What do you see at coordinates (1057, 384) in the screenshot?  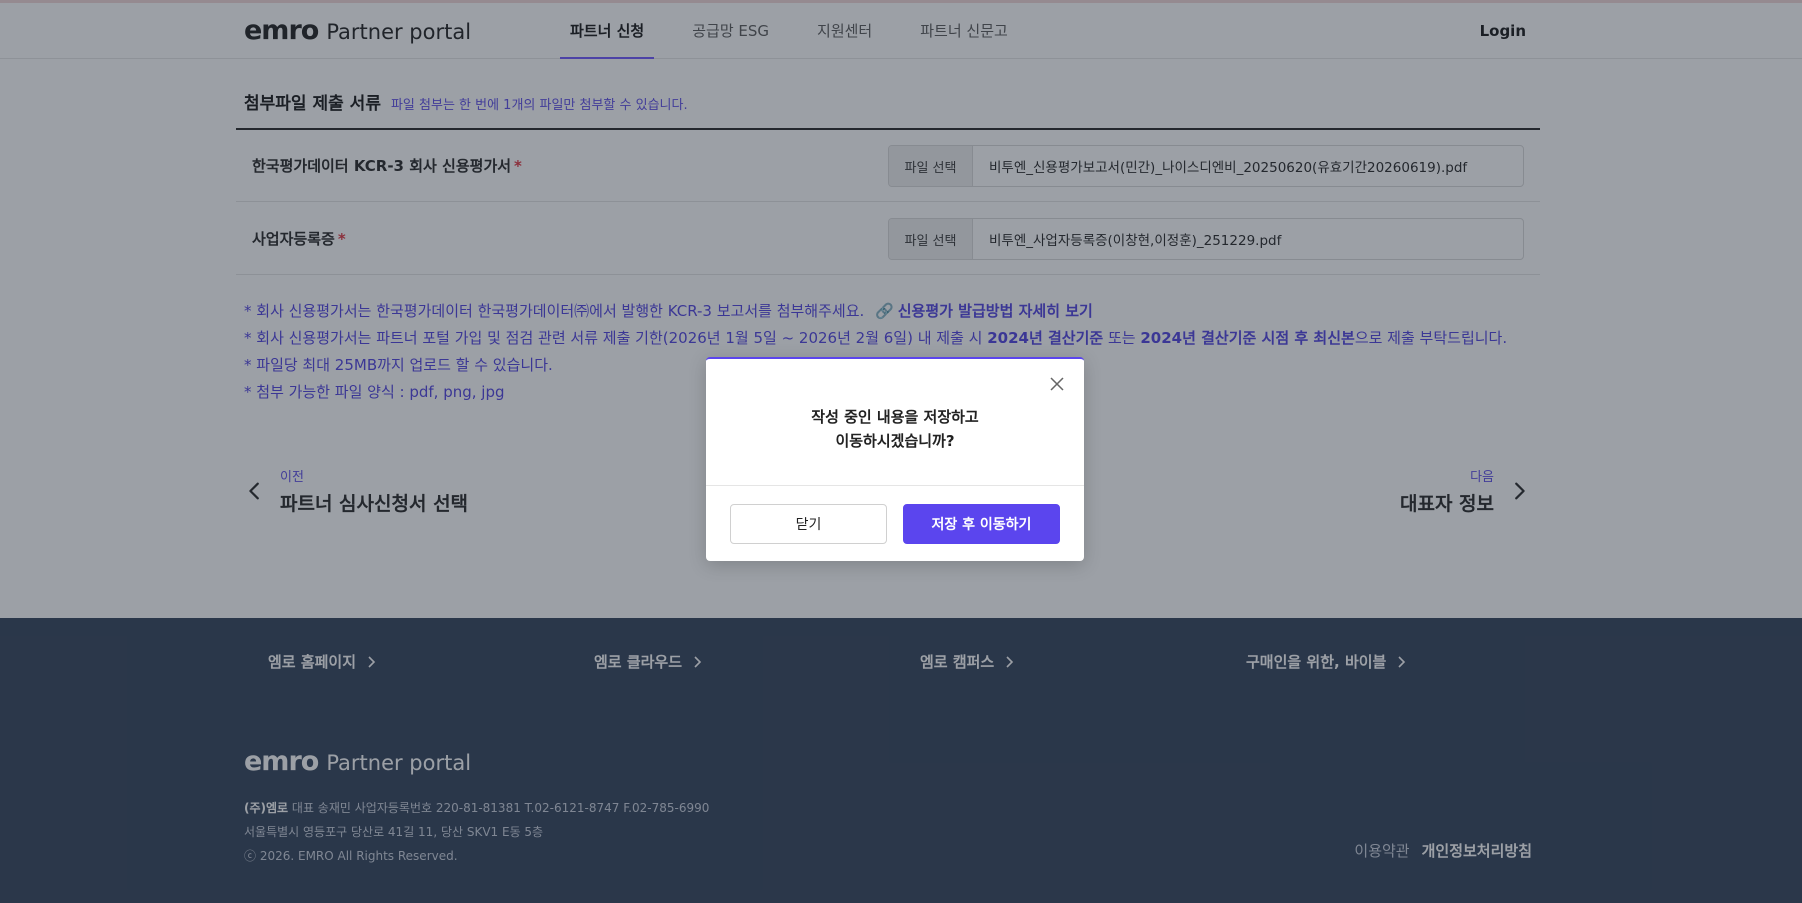 I see `close-icon` at bounding box center [1057, 384].